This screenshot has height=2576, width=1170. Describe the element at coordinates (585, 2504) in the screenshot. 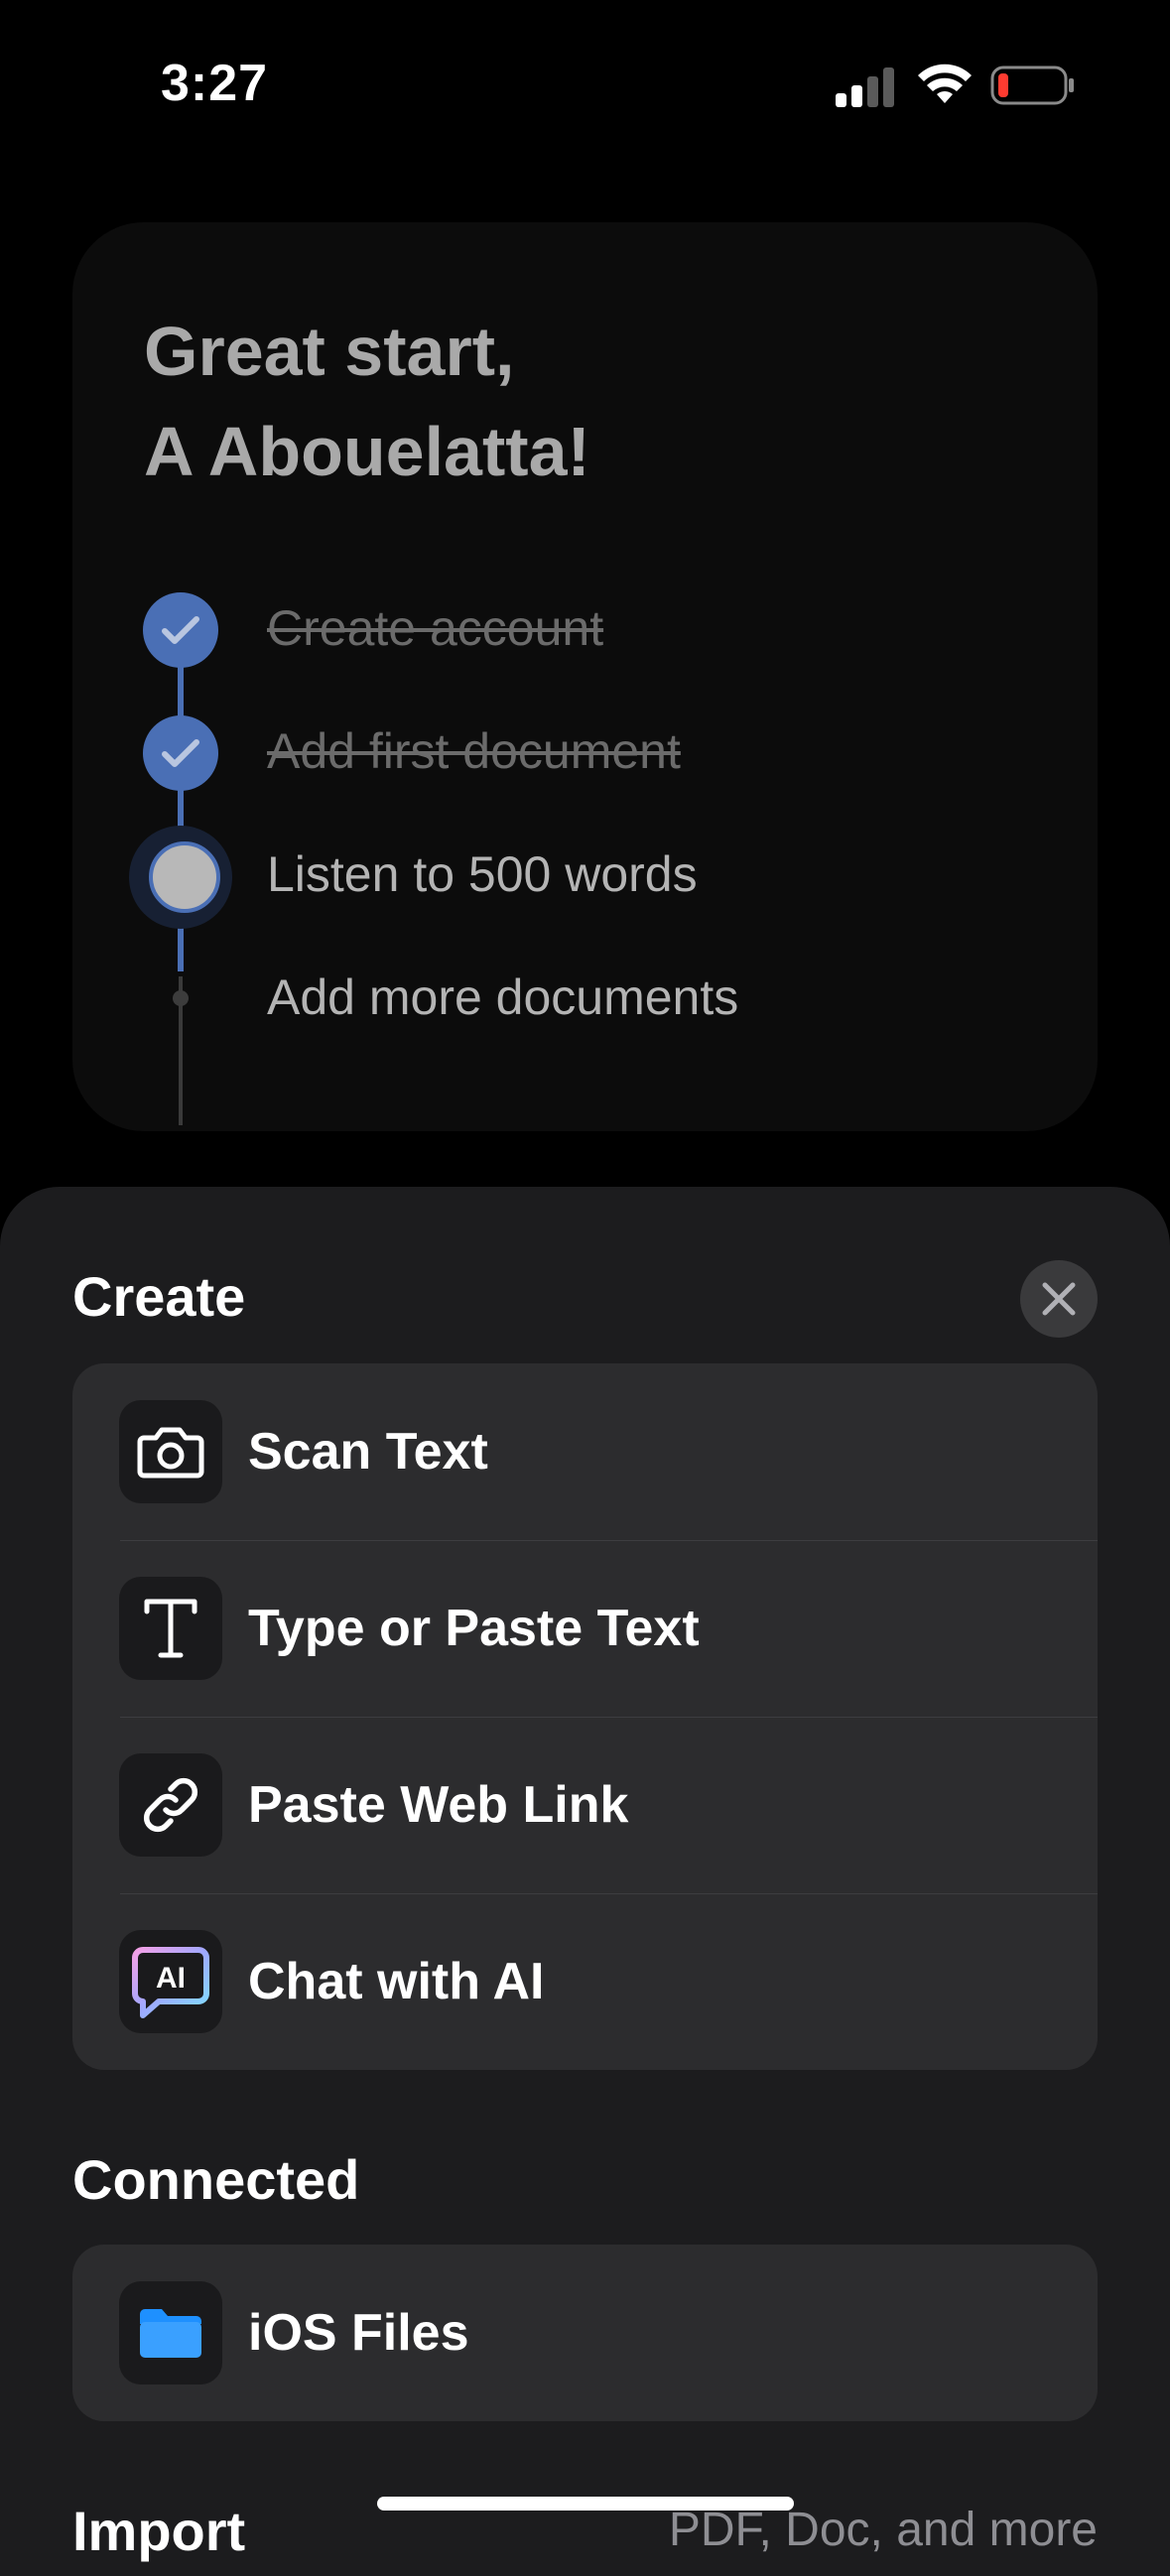

I see `home-indicator` at that location.